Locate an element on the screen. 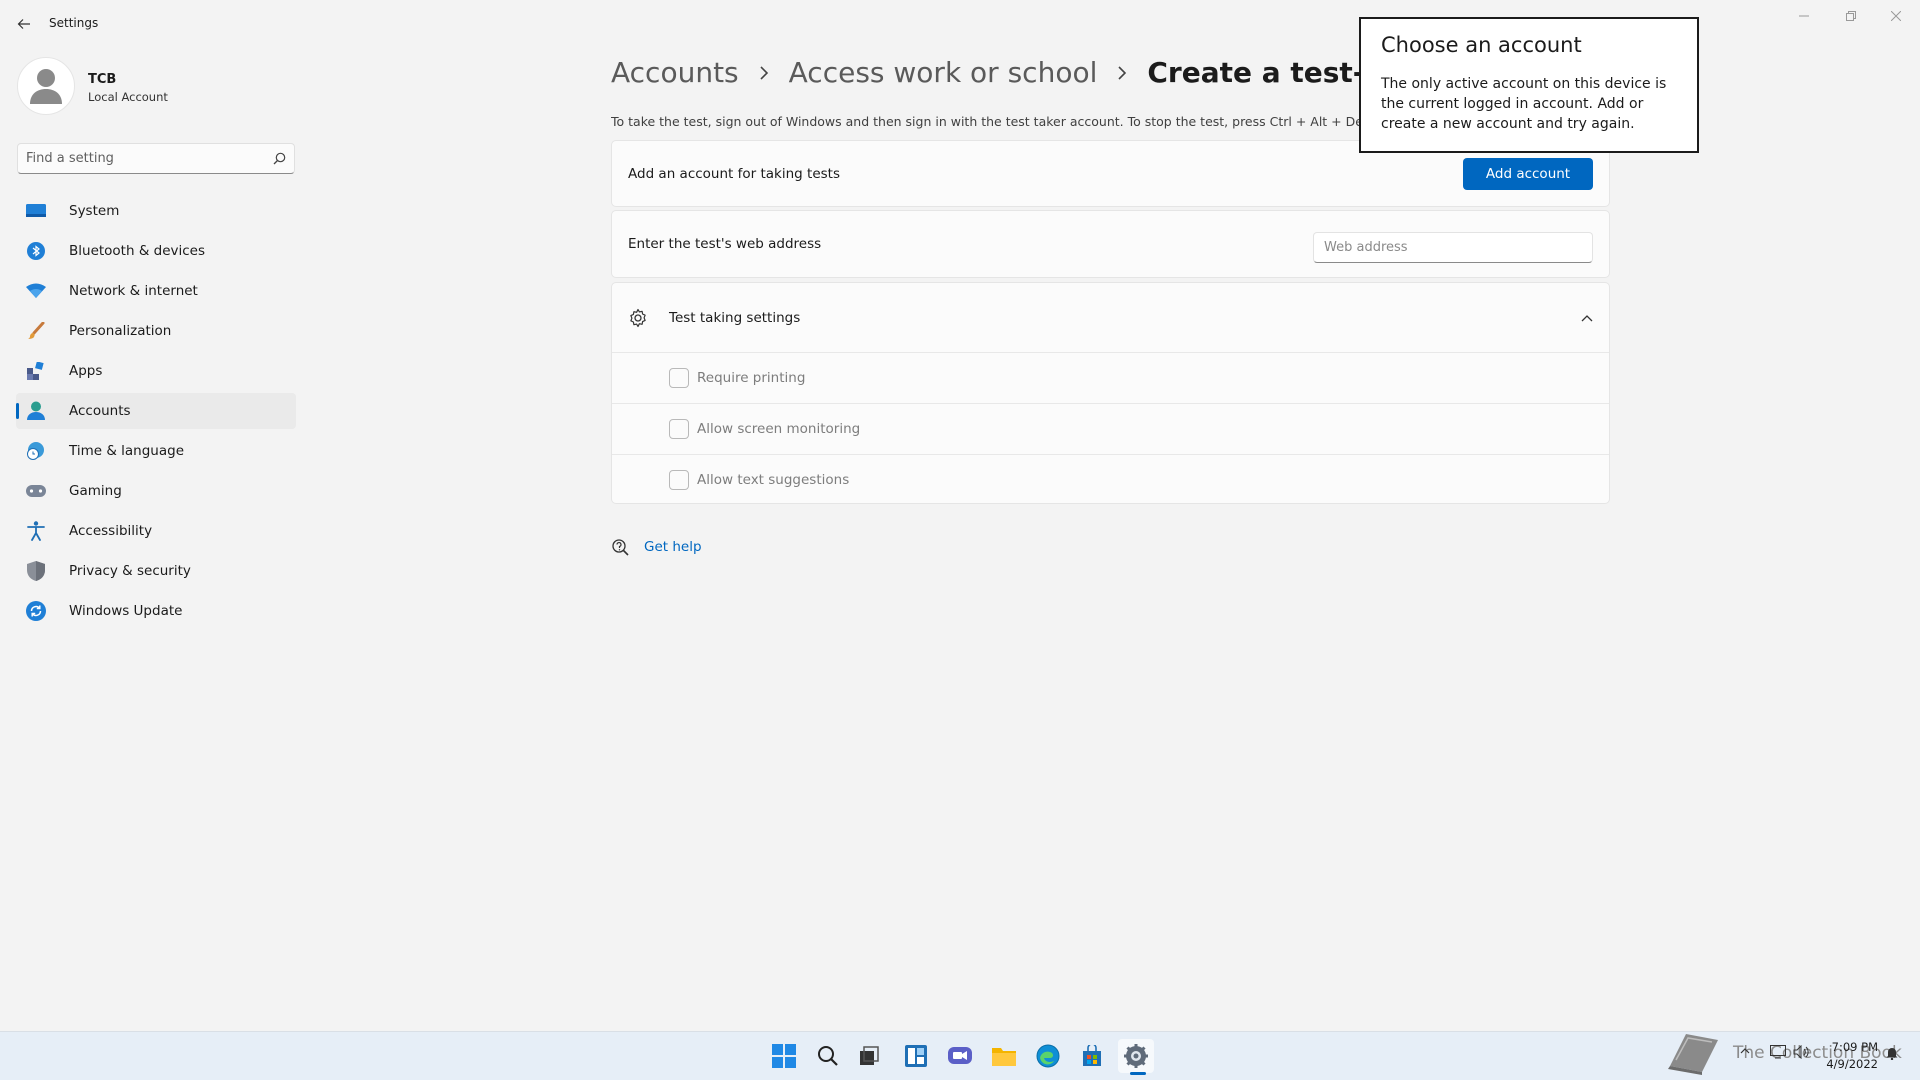 The width and height of the screenshot is (1920, 1080). edge-browser-icon is located at coordinates (1048, 1056).